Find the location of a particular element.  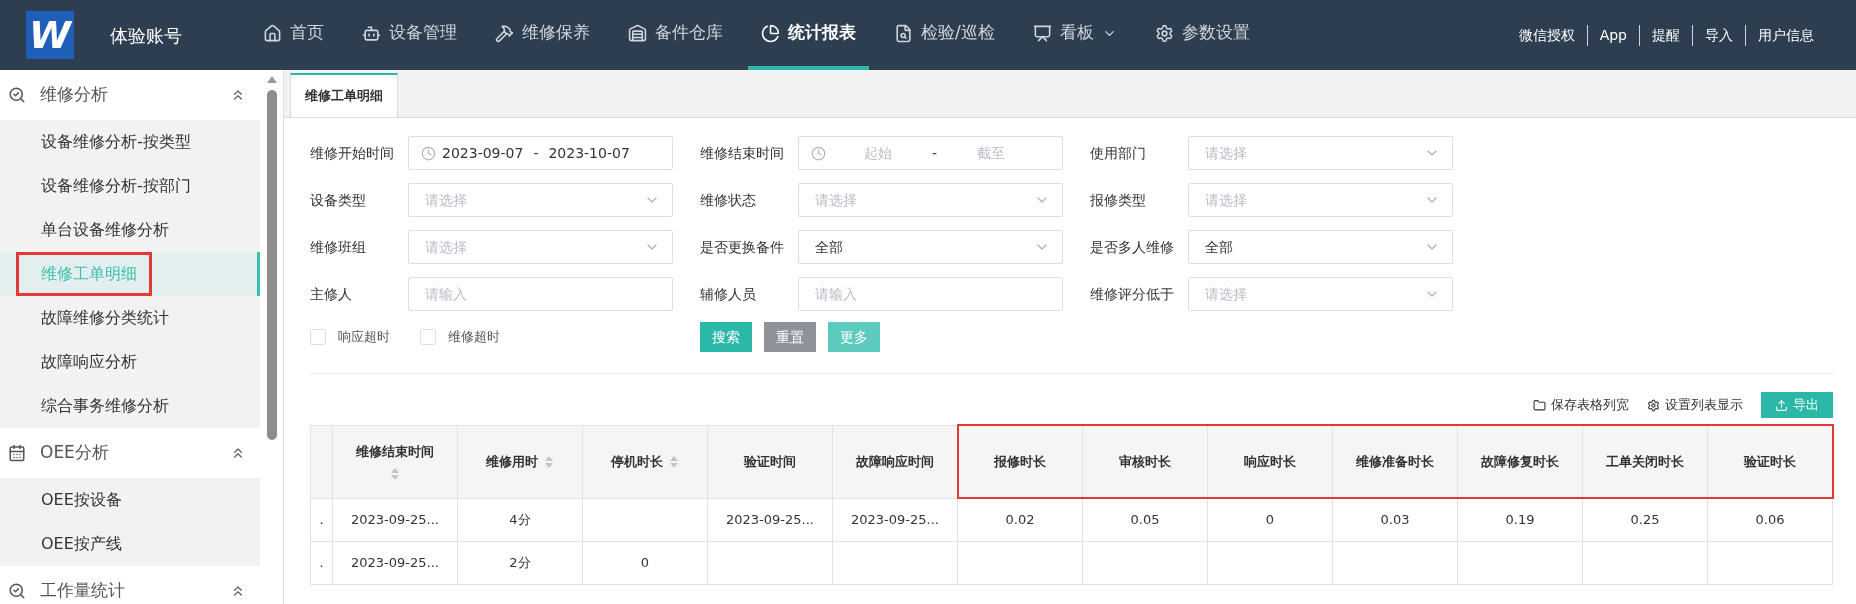

nav-tab: 维修保养 is located at coordinates (542, 35).